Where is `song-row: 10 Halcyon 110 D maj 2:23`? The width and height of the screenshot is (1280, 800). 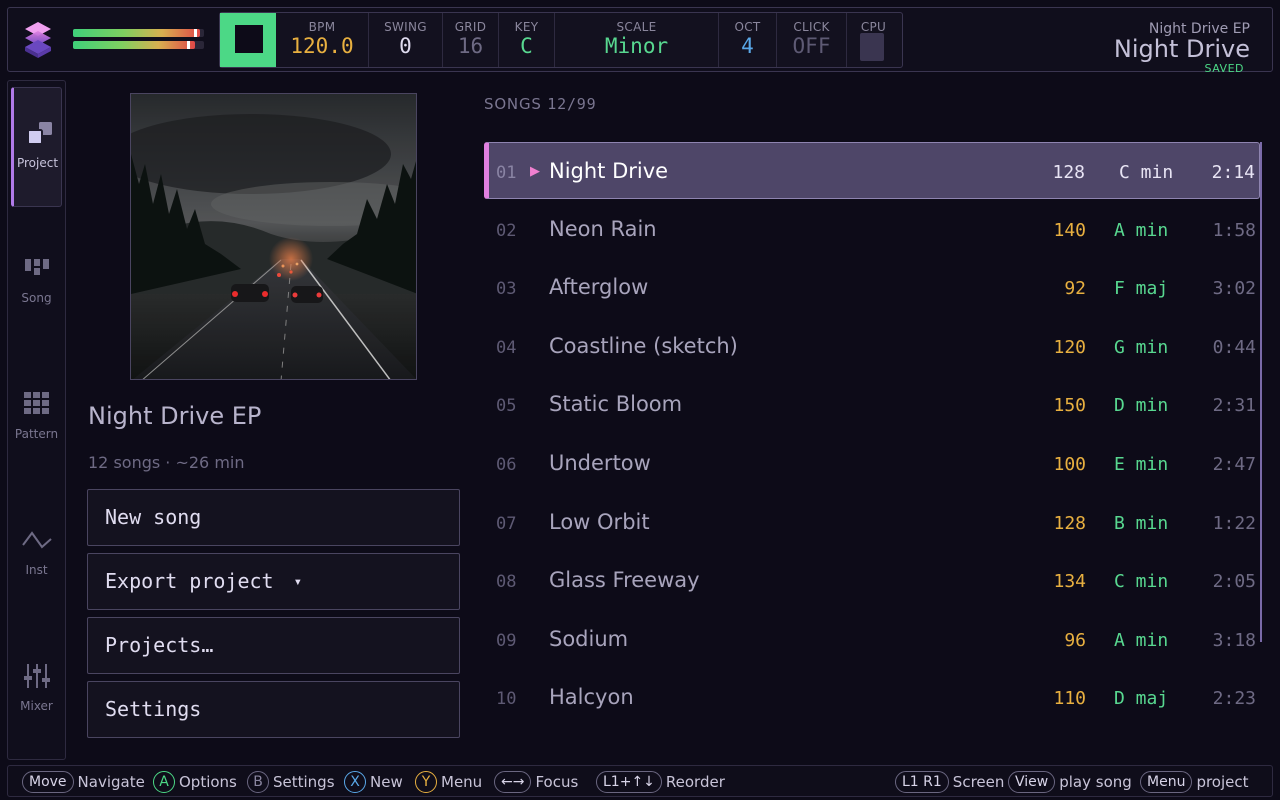 song-row: 10 Halcyon 110 D maj 2:23 is located at coordinates (872, 697).